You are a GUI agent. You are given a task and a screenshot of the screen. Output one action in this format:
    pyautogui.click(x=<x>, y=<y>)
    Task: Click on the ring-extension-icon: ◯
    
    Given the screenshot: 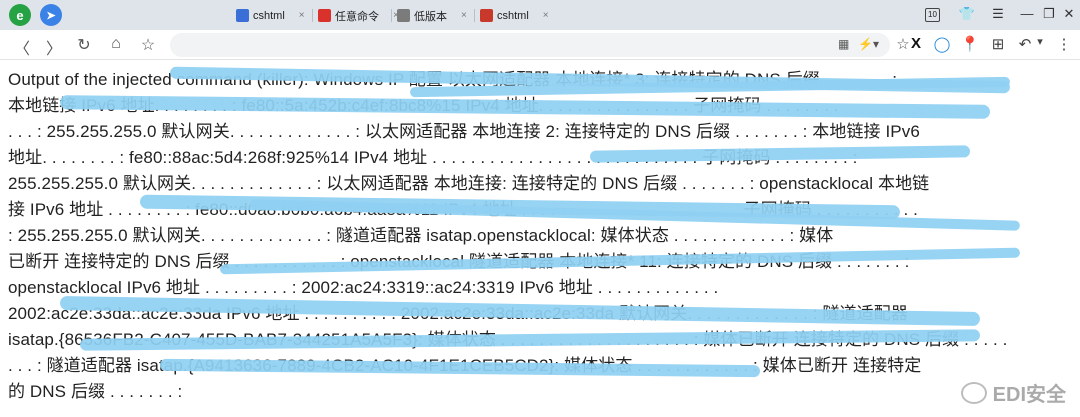 What is the action you would take?
    pyautogui.click(x=942, y=44)
    